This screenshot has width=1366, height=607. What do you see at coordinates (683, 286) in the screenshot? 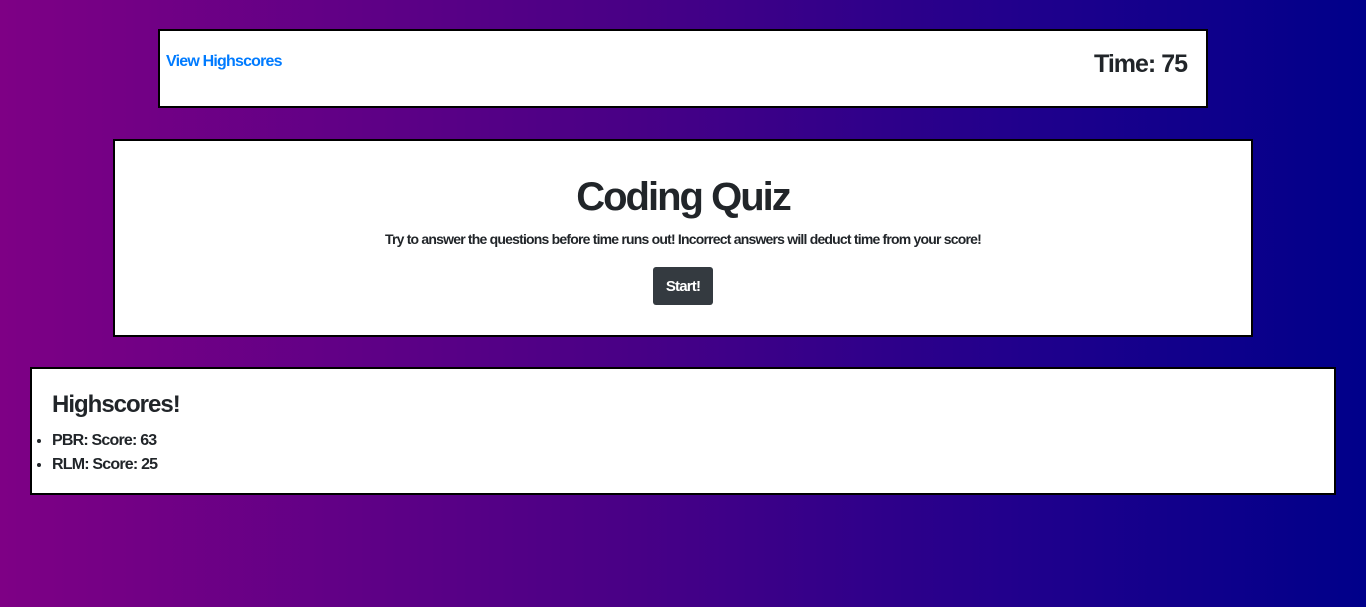
I see `start-button: Start!` at bounding box center [683, 286].